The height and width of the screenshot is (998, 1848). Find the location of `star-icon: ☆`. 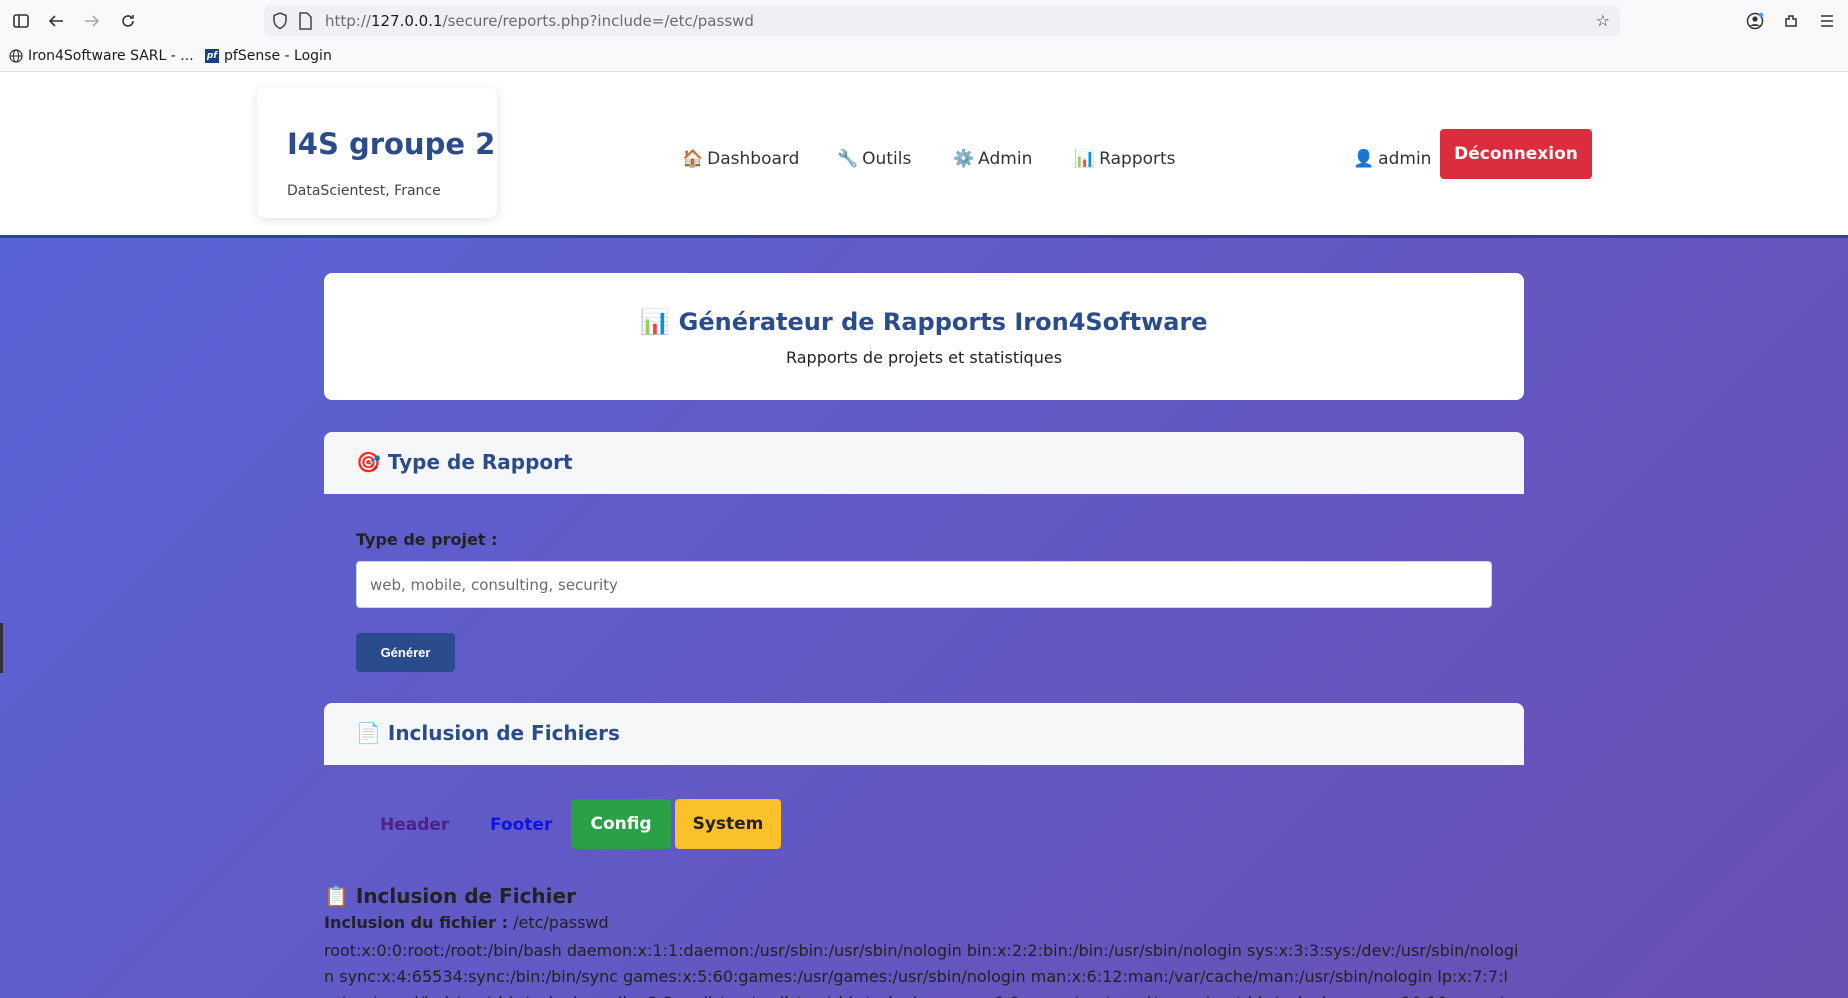

star-icon: ☆ is located at coordinates (1603, 20).